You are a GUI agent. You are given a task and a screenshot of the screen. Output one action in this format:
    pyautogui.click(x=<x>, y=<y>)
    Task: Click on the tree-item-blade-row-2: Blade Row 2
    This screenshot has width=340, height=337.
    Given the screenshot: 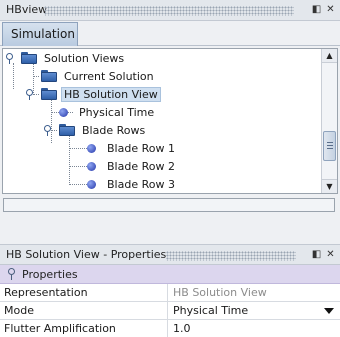 What is the action you would take?
    pyautogui.click(x=132, y=166)
    